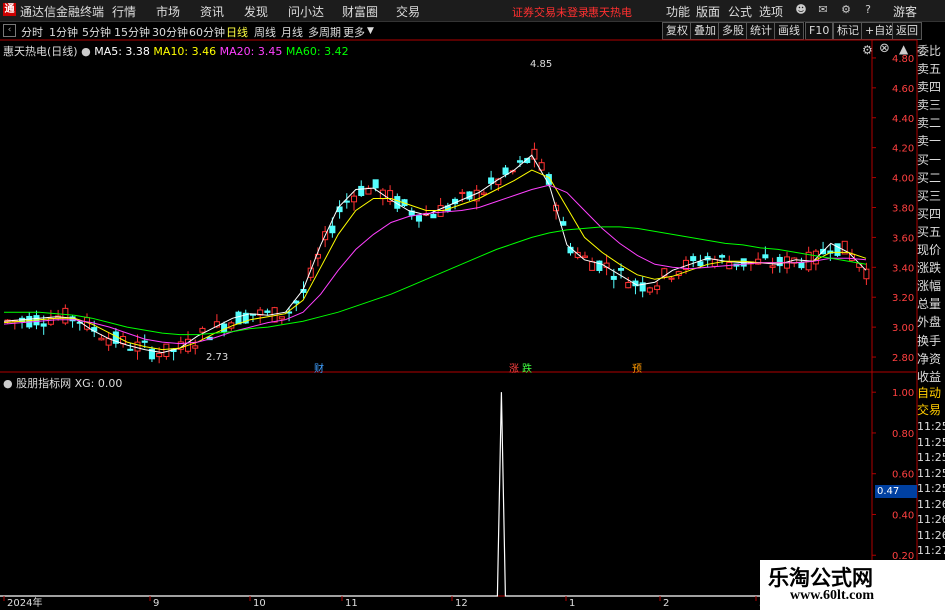  Describe the element at coordinates (903, 515) in the screenshot. I see `indicator-tick-label: 0.40` at that location.